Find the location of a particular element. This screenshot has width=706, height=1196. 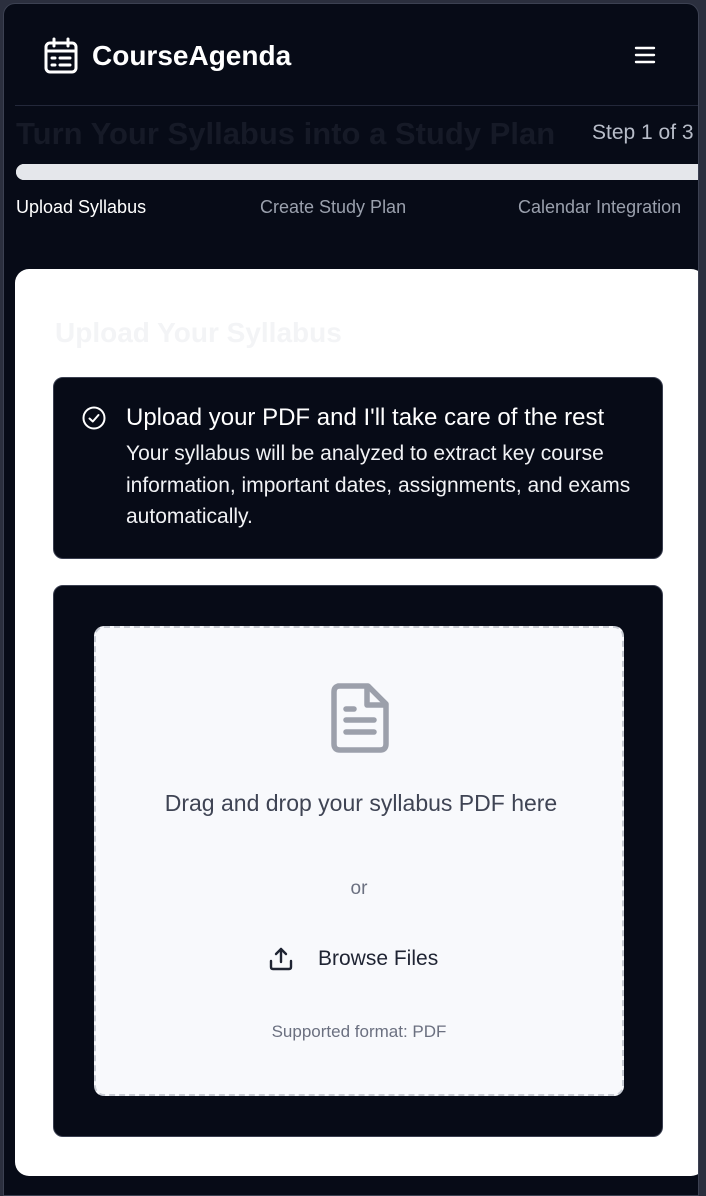

card-title: Upload Your Syllabus is located at coordinates (198, 332).